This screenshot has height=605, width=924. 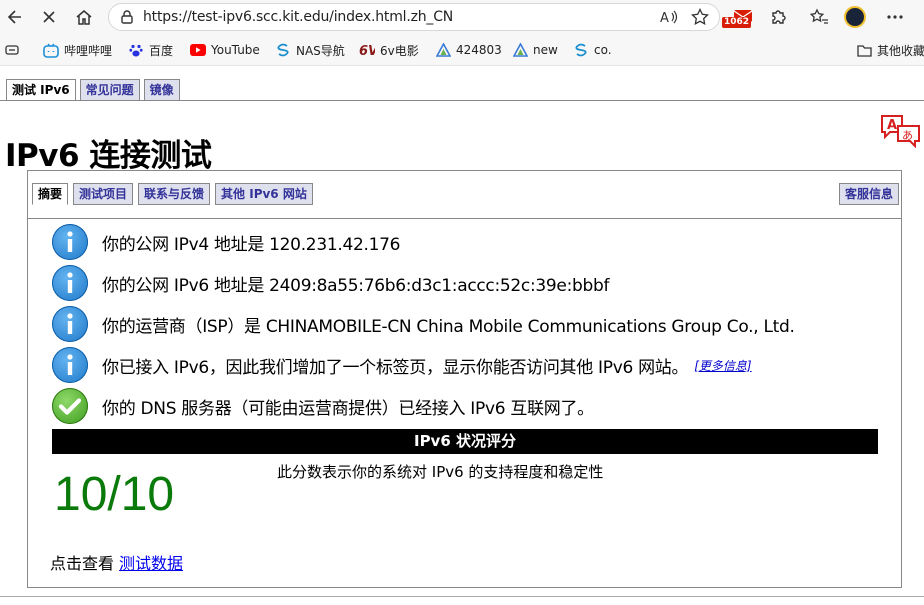 What do you see at coordinates (348, 408) in the screenshot?
I see `message-text: 你的 DNS 服务器（可能由运营商提供）已经接入 IPv6 互联网了。` at bounding box center [348, 408].